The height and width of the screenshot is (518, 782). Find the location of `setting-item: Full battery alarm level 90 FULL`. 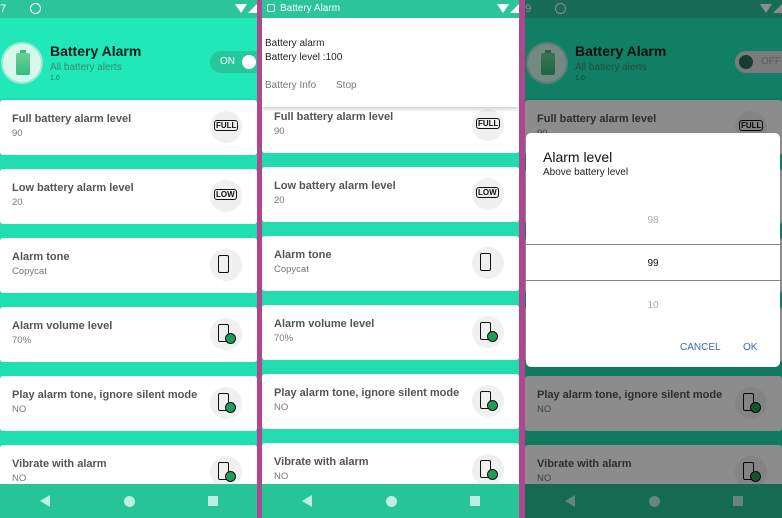

setting-item: Full battery alarm level 90 FULL is located at coordinates (128, 127).